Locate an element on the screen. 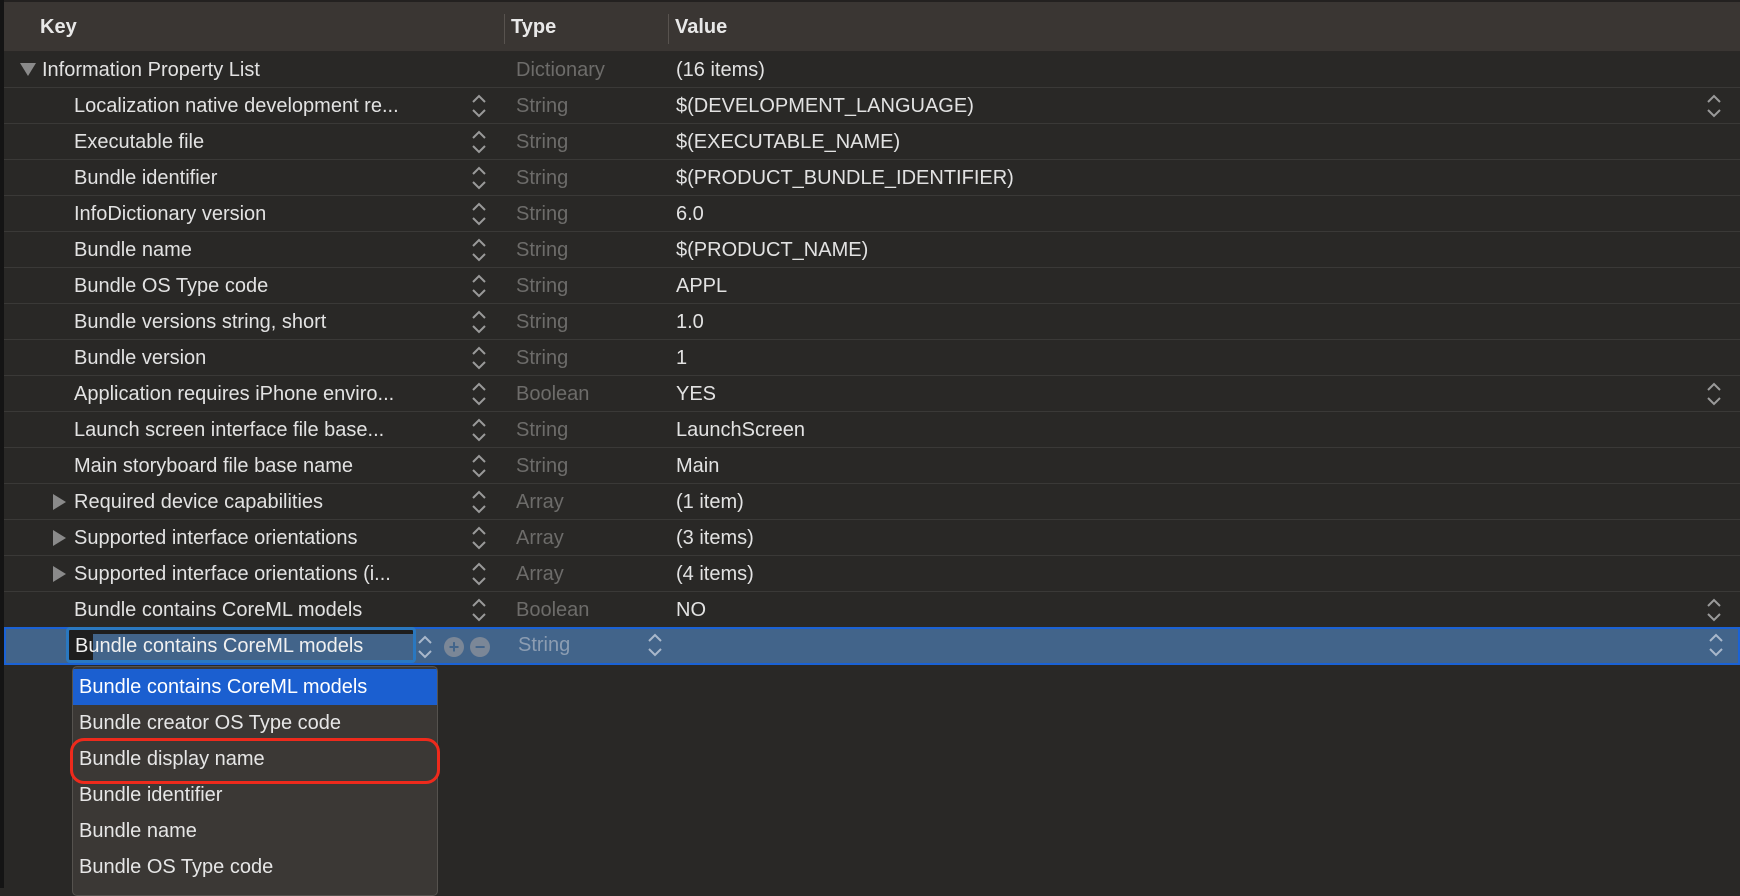 This screenshot has height=896, width=1740. row-value: LaunchScreen is located at coordinates (740, 430).